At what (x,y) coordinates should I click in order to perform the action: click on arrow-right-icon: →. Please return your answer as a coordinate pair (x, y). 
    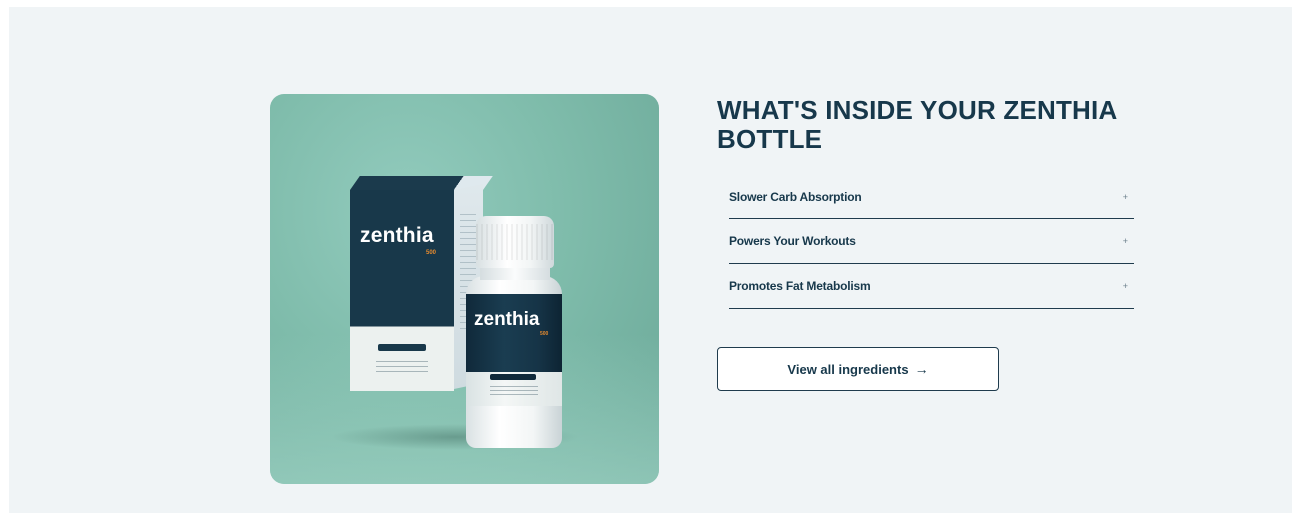
    Looking at the image, I should click on (921, 369).